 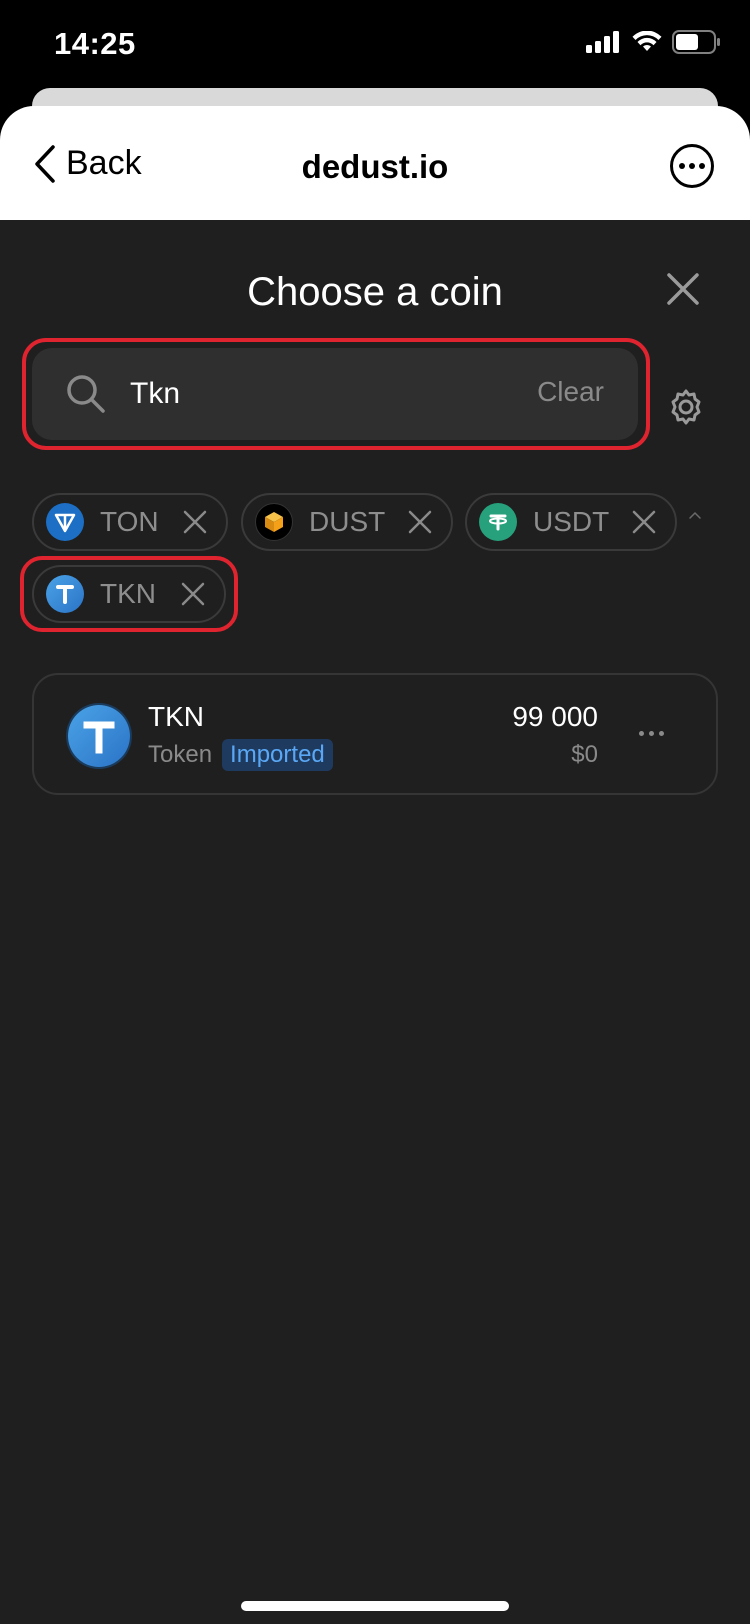 I want to click on cellular-signal-icon, so click(x=602, y=42).